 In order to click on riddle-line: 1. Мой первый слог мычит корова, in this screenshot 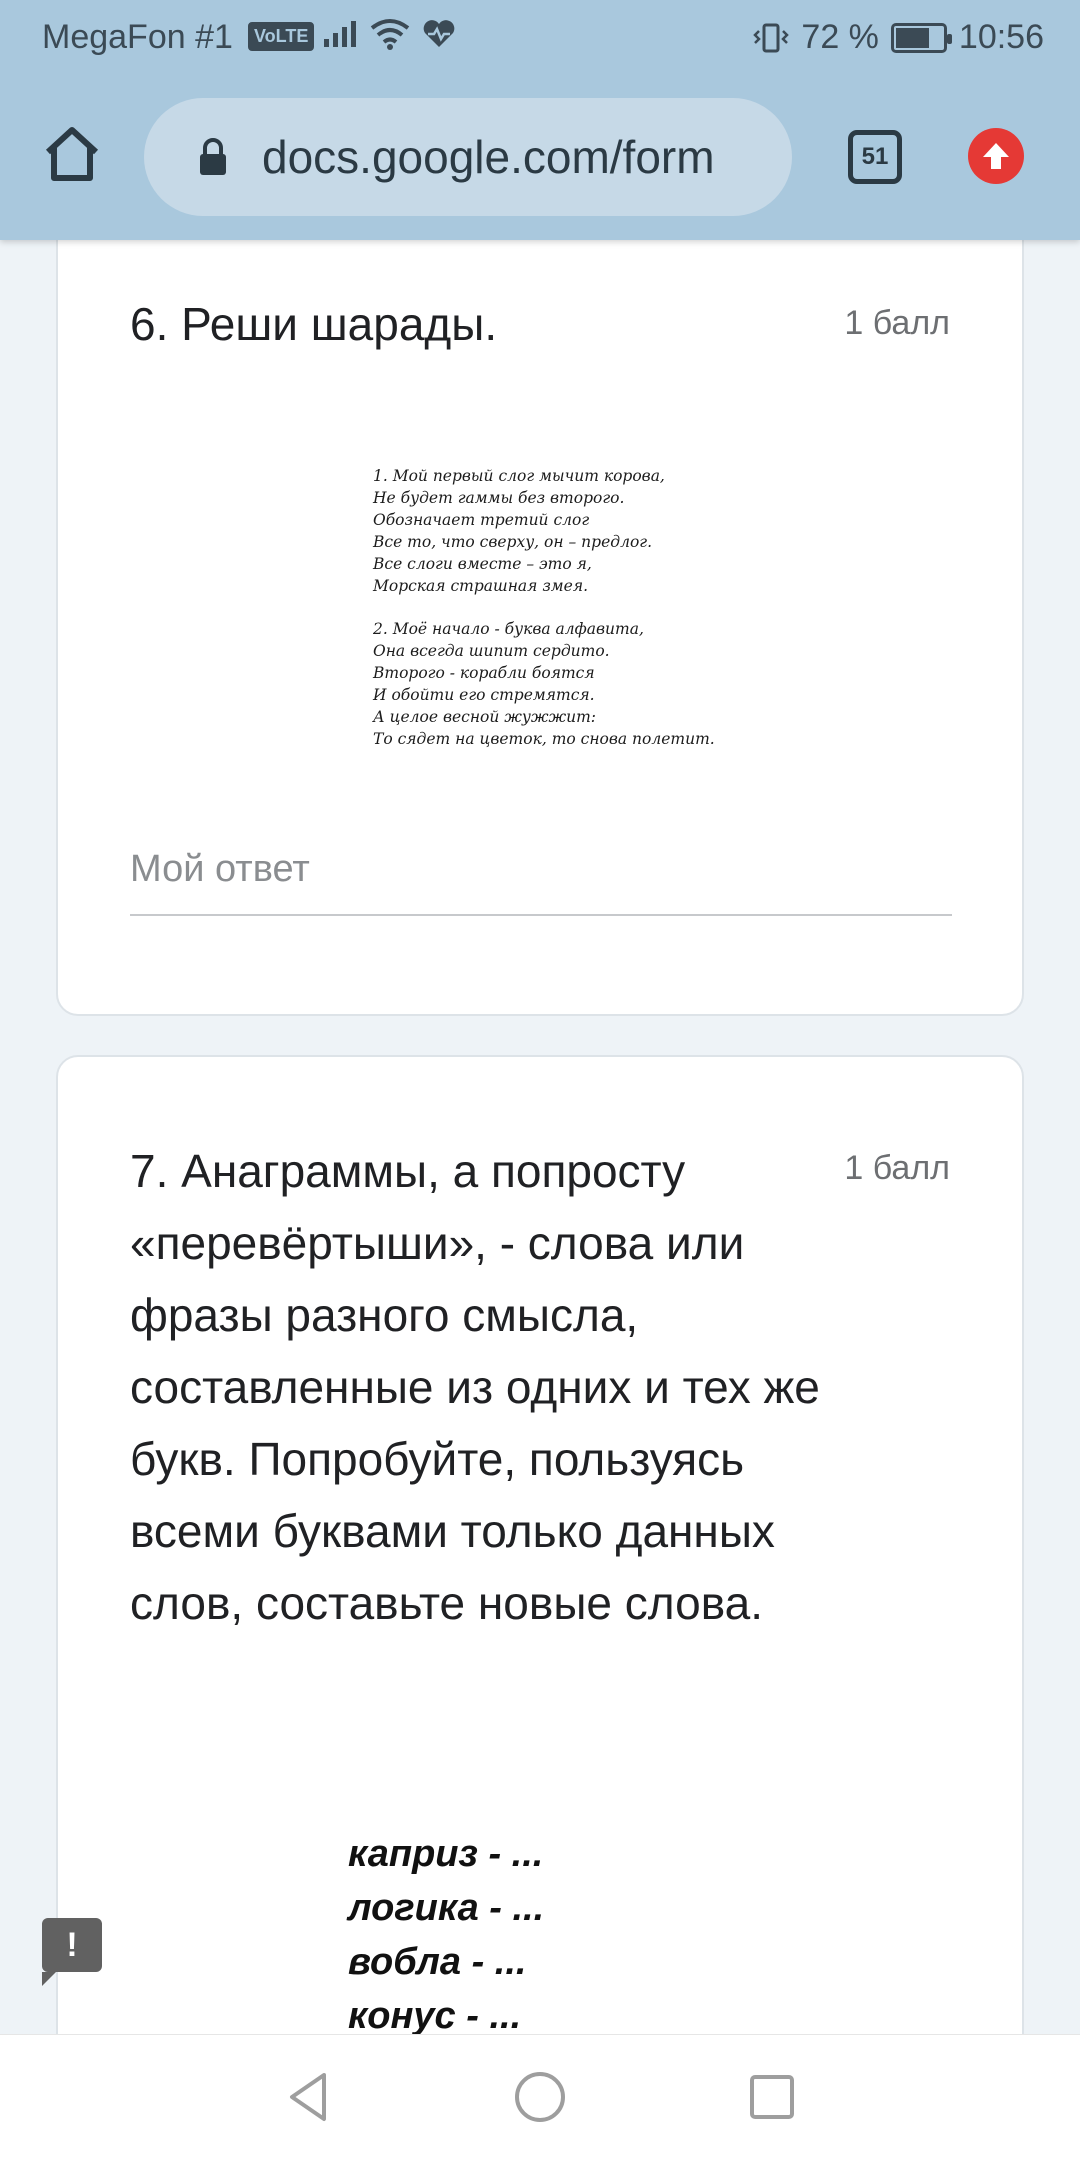, I will do `click(519, 476)`.